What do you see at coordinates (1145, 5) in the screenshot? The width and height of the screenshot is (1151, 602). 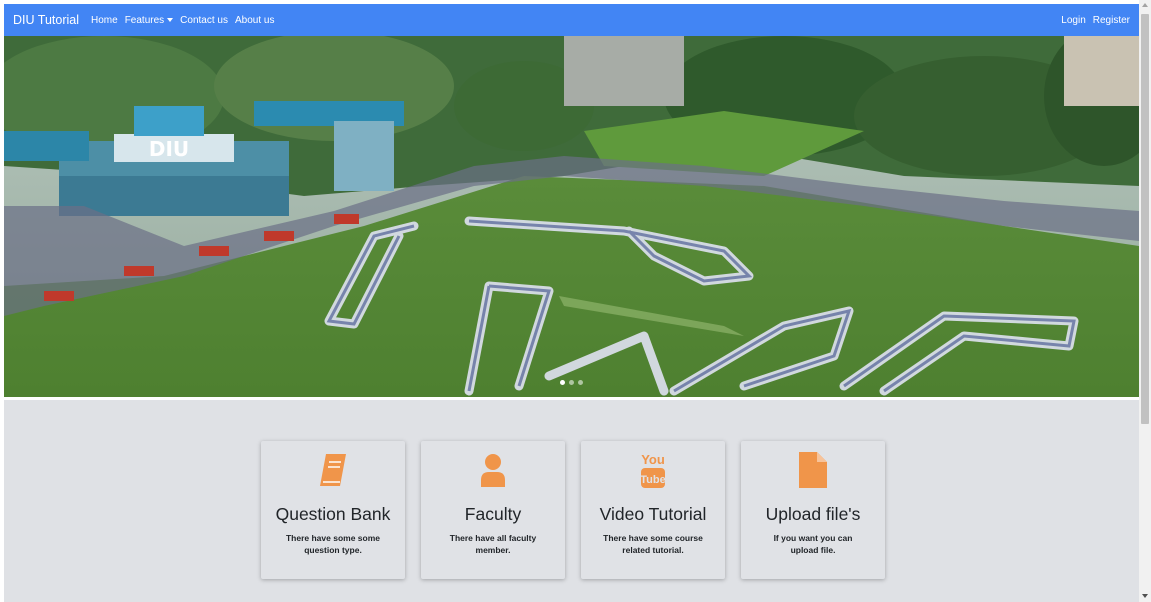 I see `scroll-up-arrow-icon` at bounding box center [1145, 5].